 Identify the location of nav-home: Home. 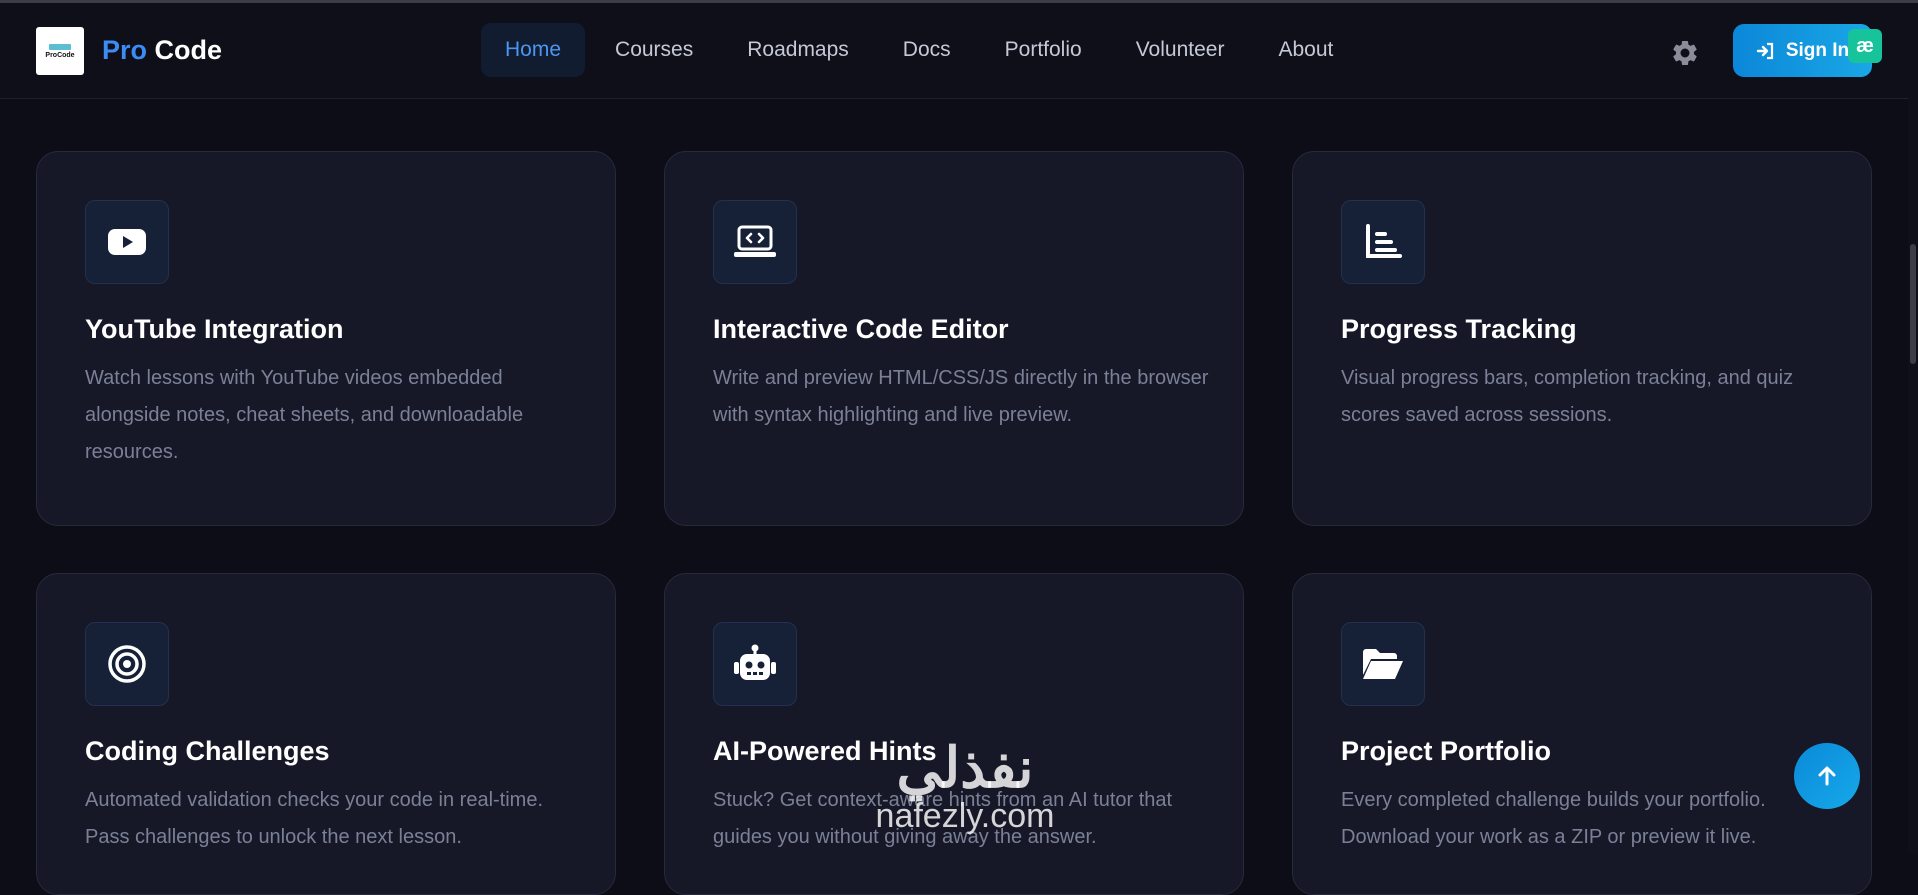
(533, 50).